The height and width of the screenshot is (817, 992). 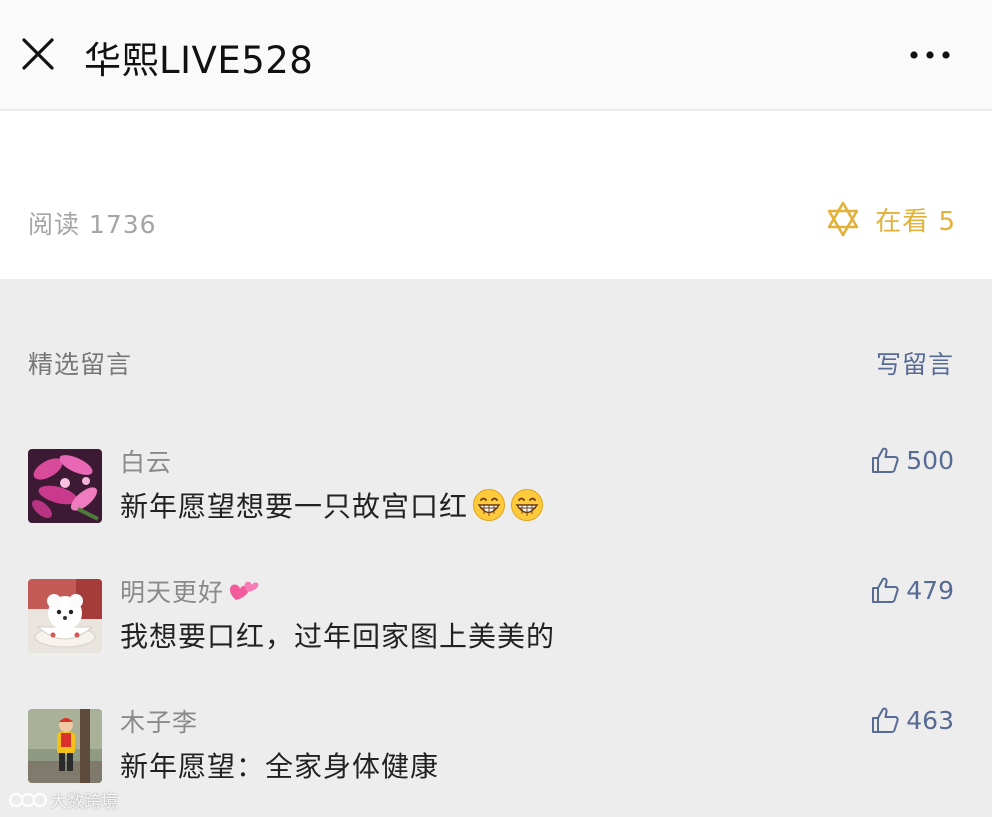 I want to click on close-button, so click(x=38, y=54).